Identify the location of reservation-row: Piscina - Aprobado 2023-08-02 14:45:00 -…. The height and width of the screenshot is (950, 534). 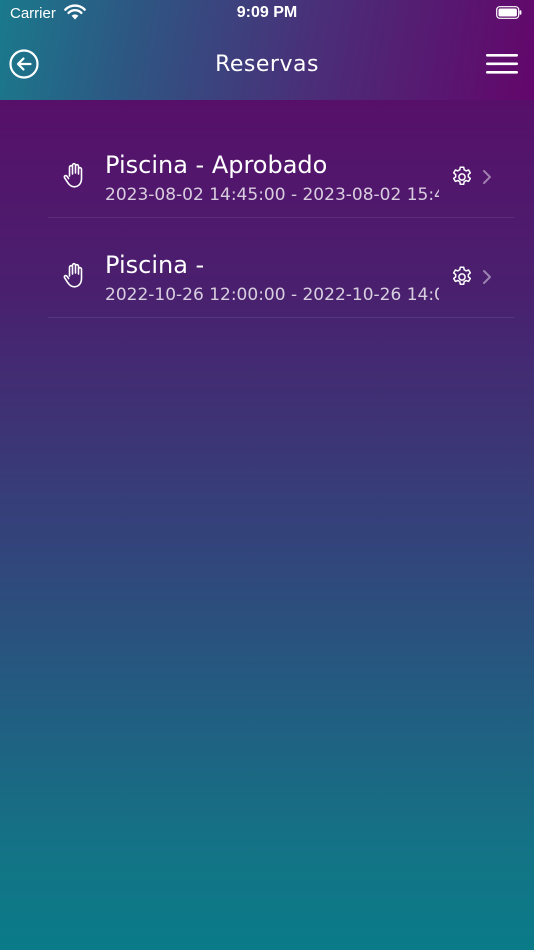
(267, 168).